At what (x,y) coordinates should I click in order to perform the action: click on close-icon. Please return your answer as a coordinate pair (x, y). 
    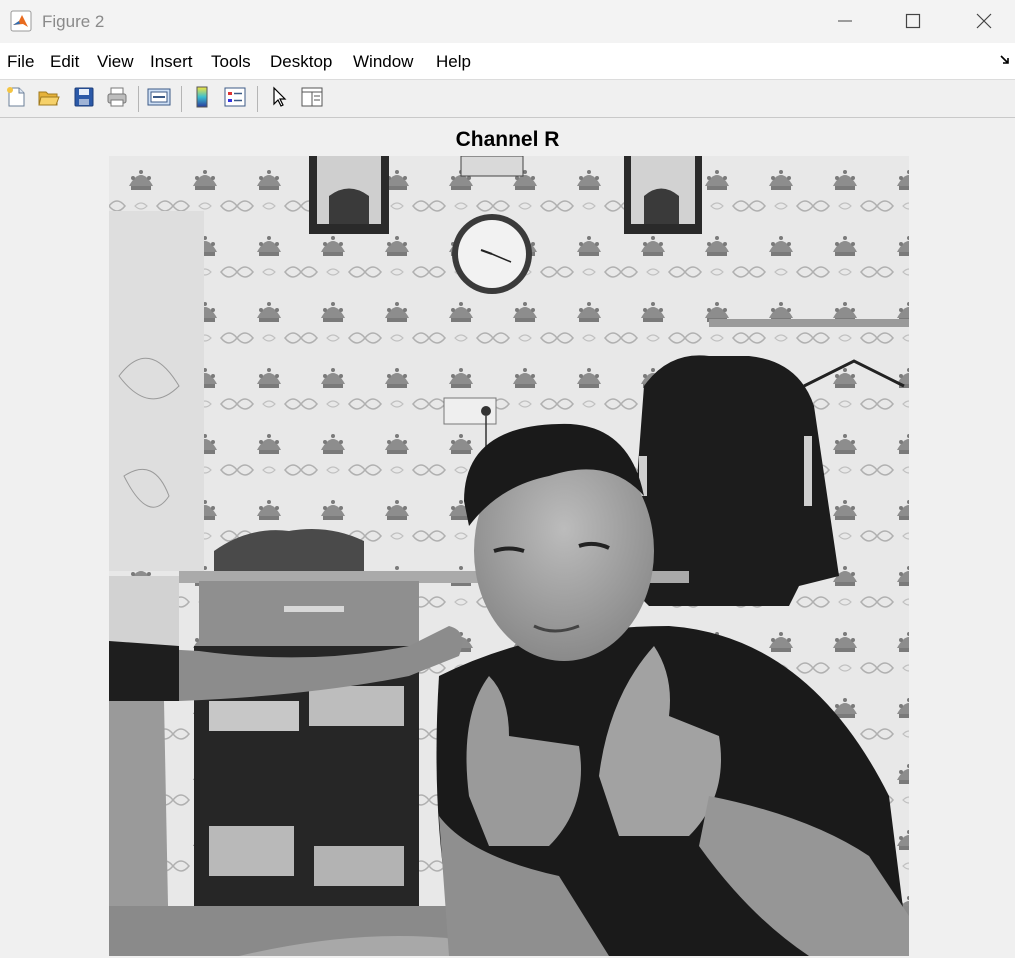
    Looking at the image, I should click on (984, 21).